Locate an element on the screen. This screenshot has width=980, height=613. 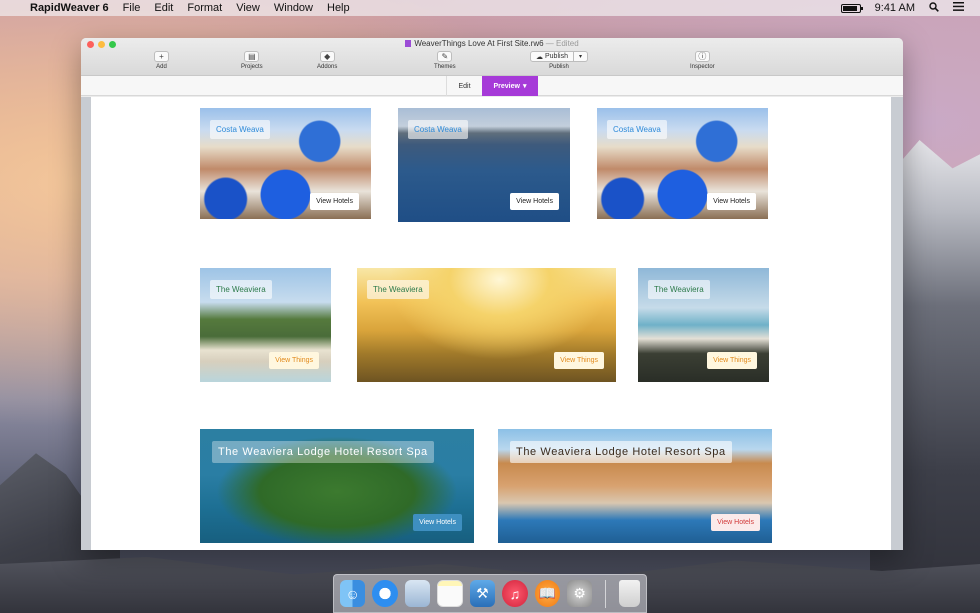
addons-button: ◆ Addons is located at coordinates (327, 60).